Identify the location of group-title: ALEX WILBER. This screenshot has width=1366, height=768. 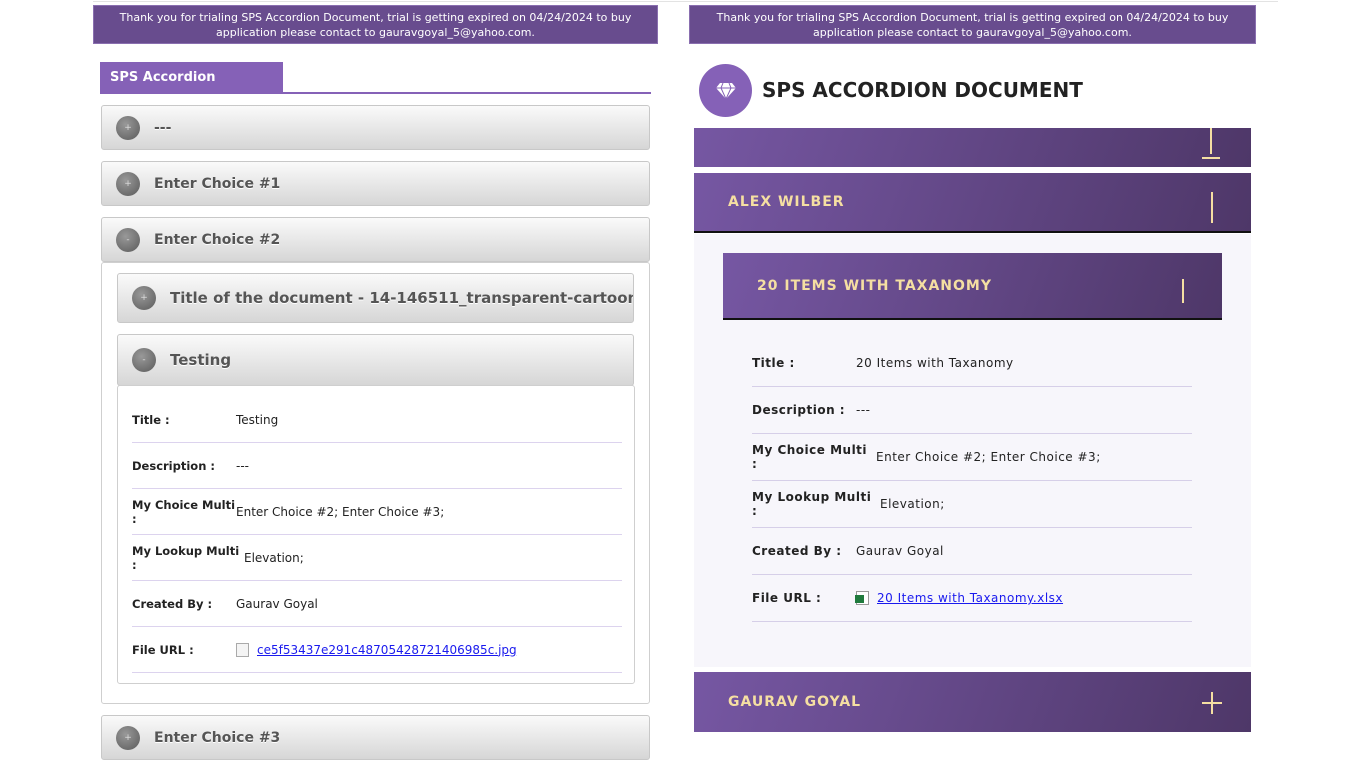
(786, 202).